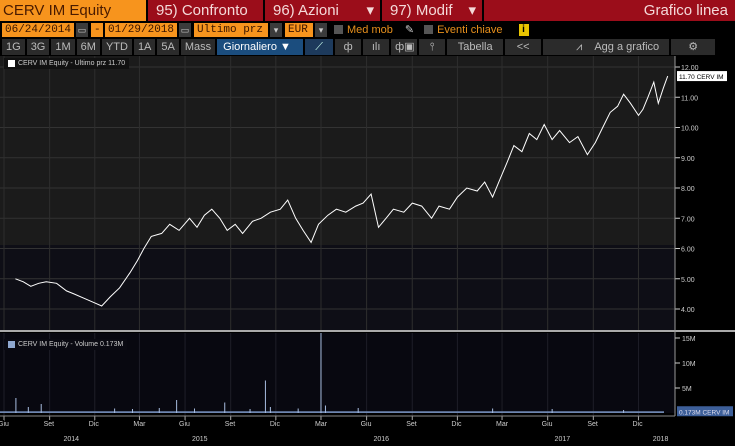 This screenshot has width=735, height=446. What do you see at coordinates (332, 412) in the screenshot?
I see `volume-base-bars` at bounding box center [332, 412].